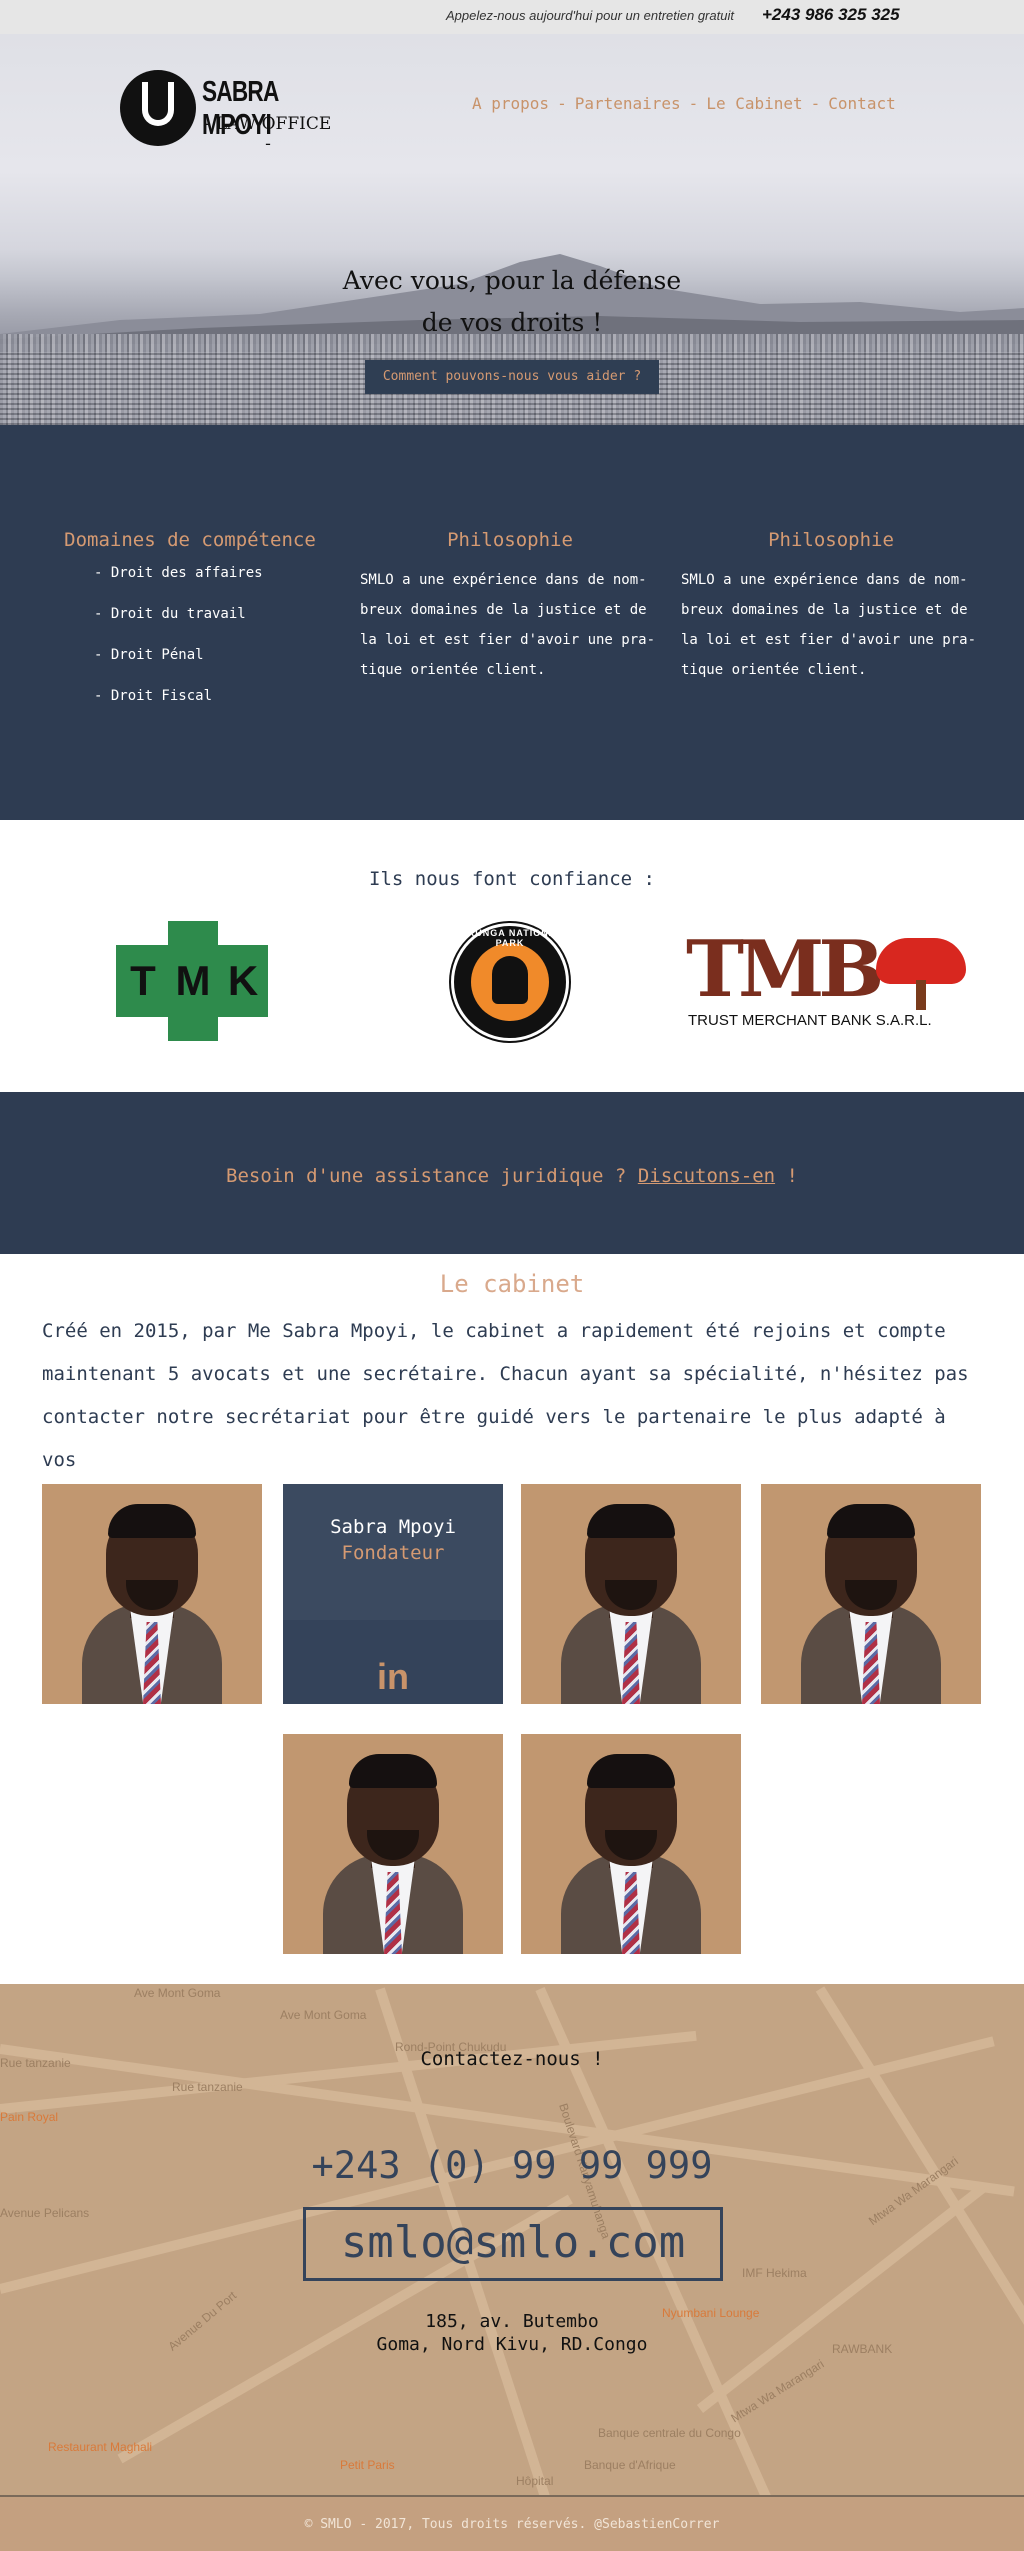 The width and height of the screenshot is (1024, 2551). I want to click on map-label: Petit Paris, so click(367, 2465).